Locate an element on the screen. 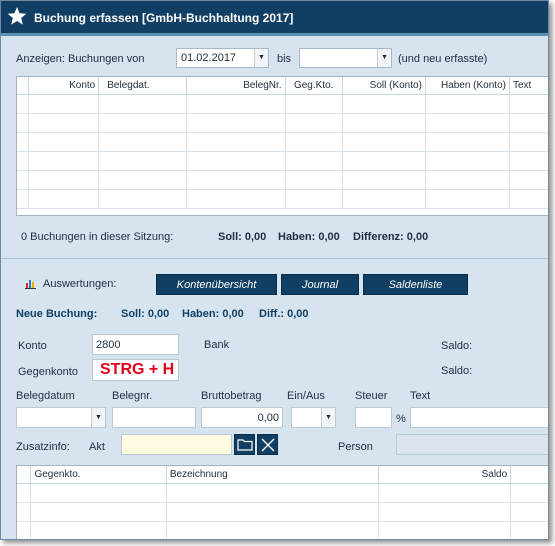 The height and width of the screenshot is (546, 555). col-header-gegenkto: Gegenkto. is located at coordinates (98, 475).